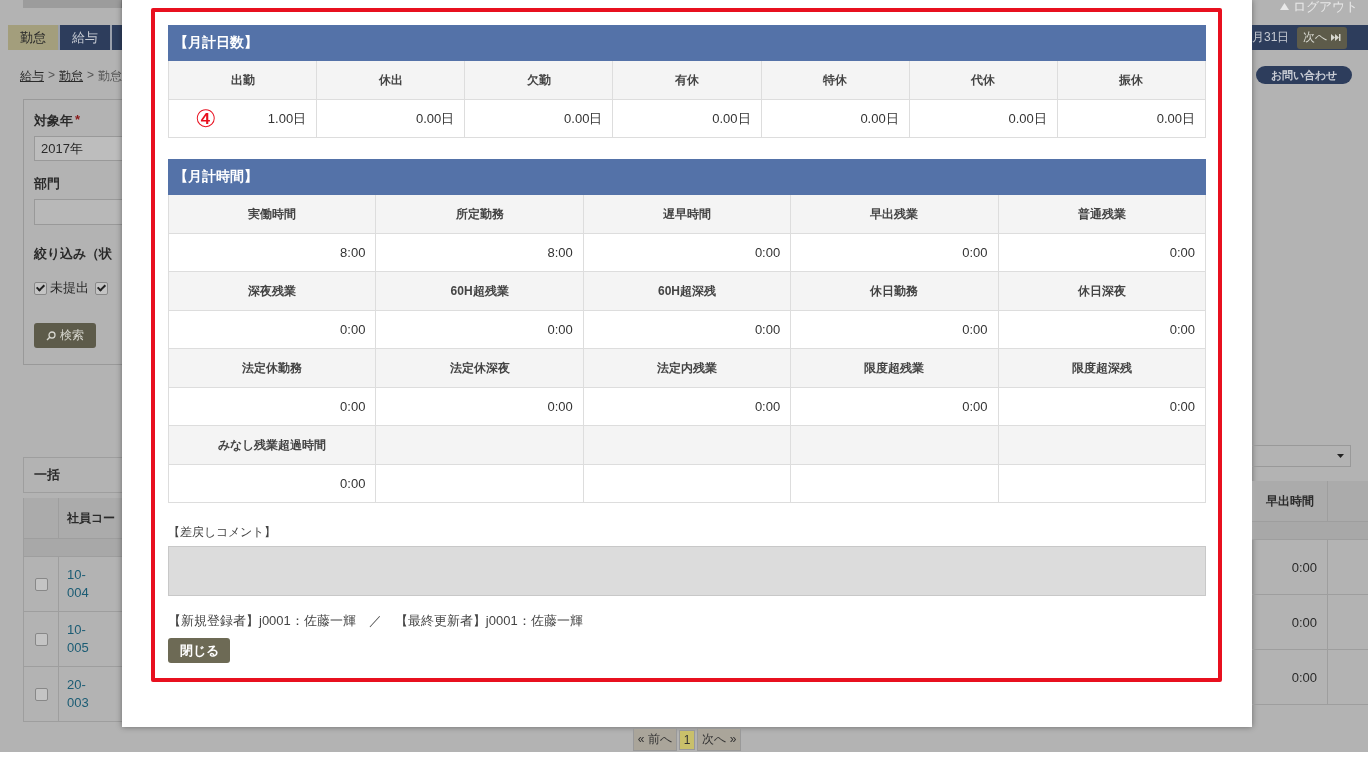 The width and height of the screenshot is (1368, 760). What do you see at coordinates (687, 214) in the screenshot?
I see `table-header-cell: 遅早時間` at bounding box center [687, 214].